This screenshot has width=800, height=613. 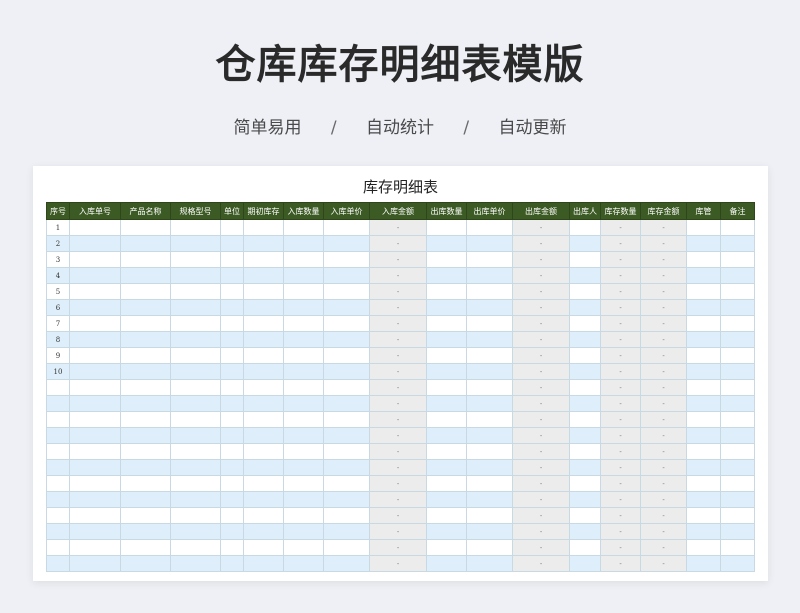 I want to click on serial-number-cell: 7, so click(x=58, y=323).